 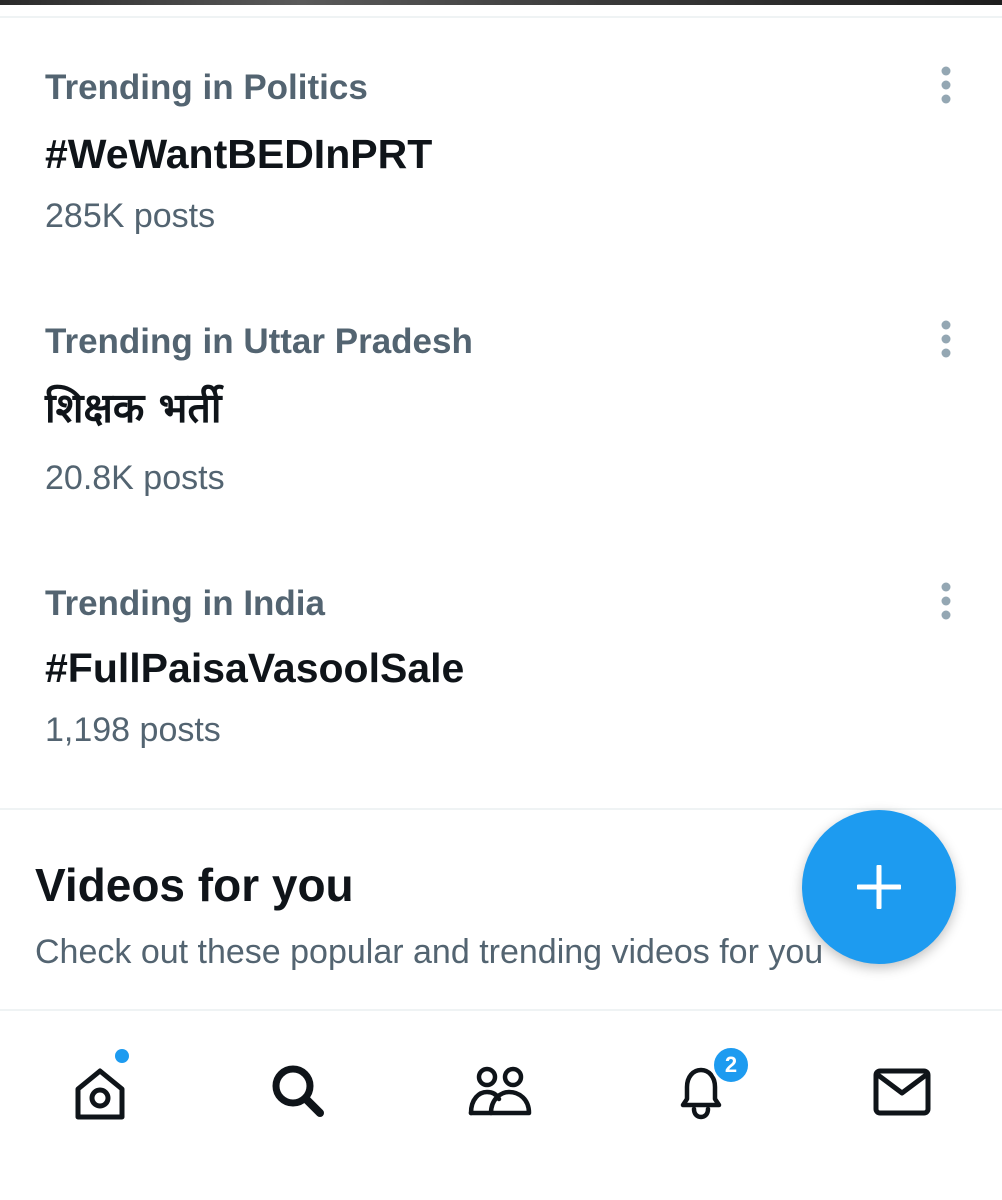 I want to click on section-title: Videos for you, so click(x=194, y=885).